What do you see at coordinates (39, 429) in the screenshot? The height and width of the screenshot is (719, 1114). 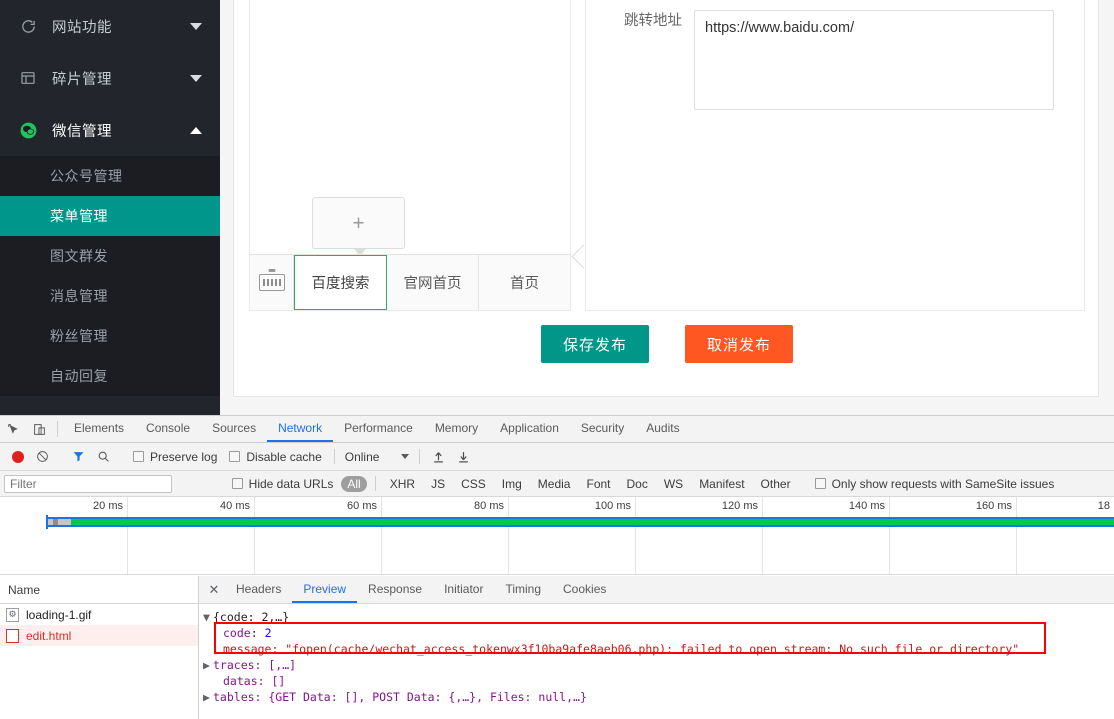 I see `device-toolbar-icon` at bounding box center [39, 429].